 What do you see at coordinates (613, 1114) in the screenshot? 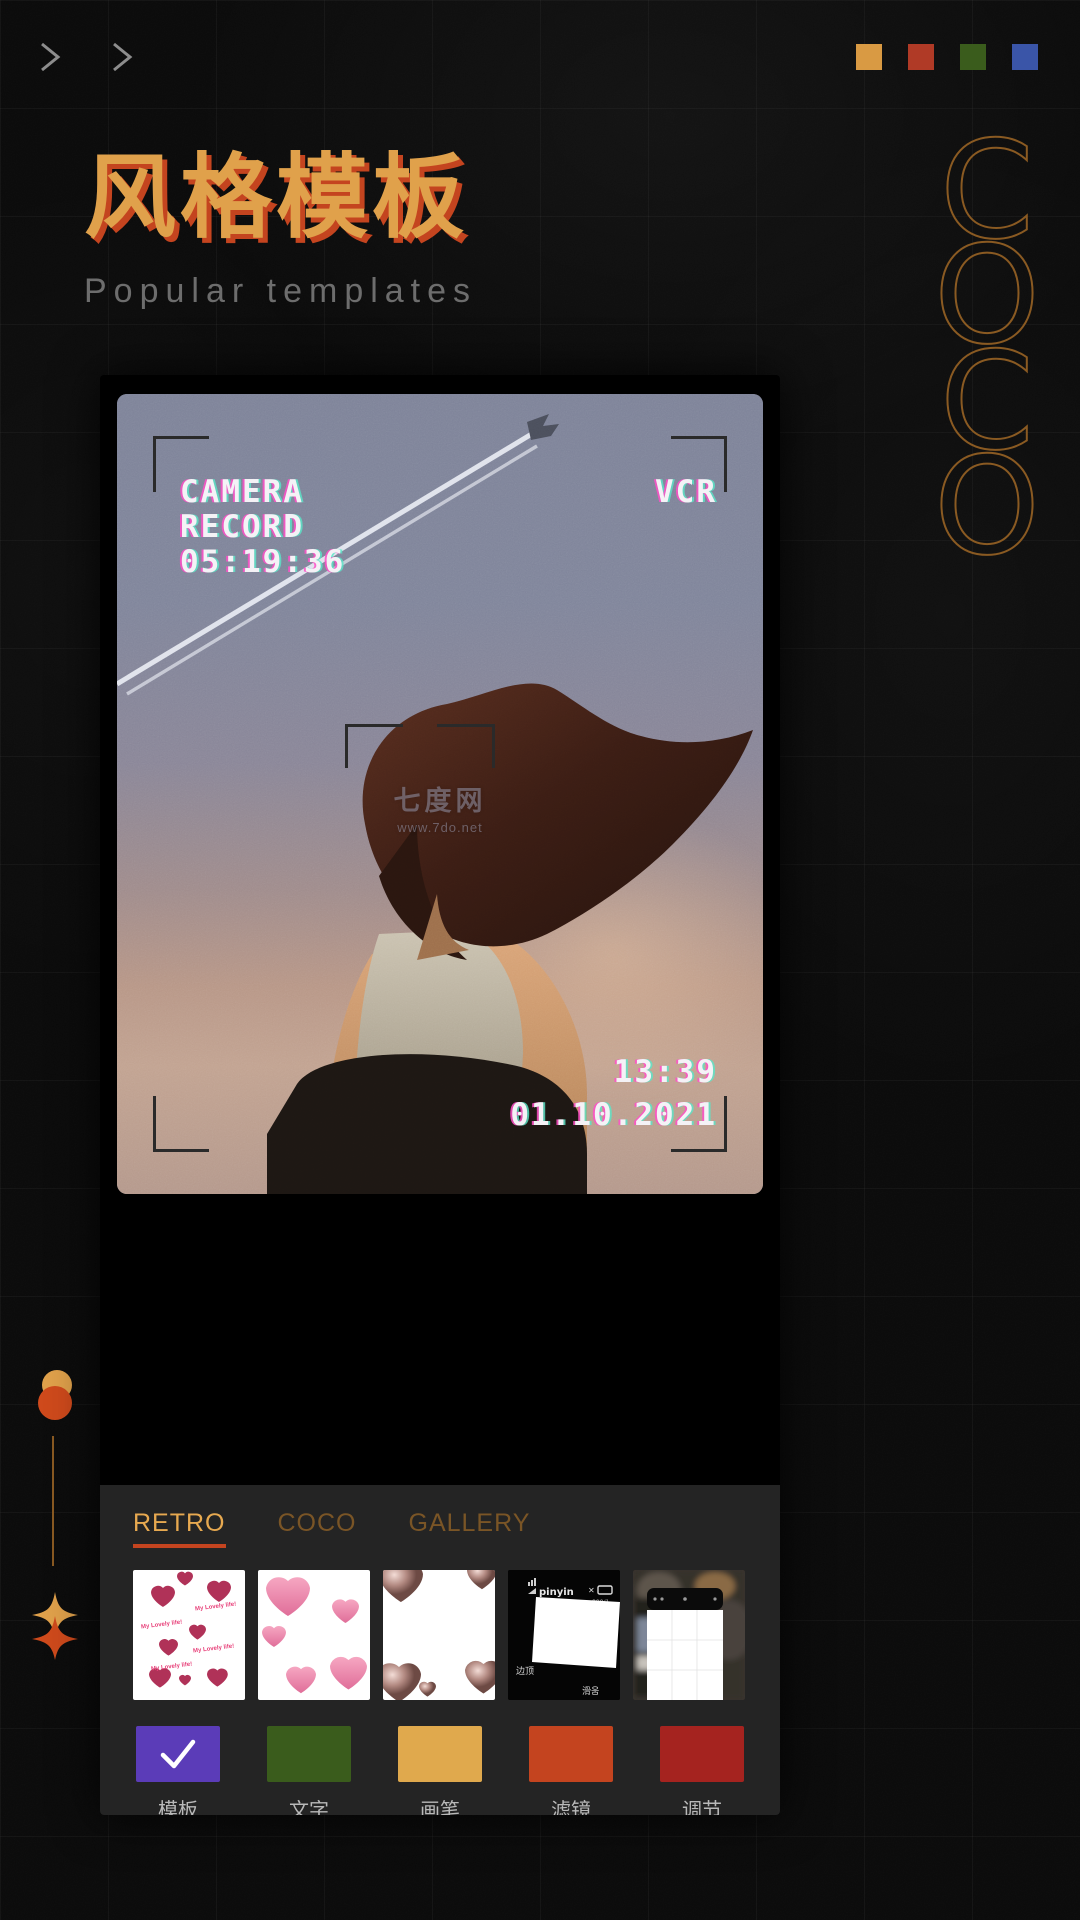
I see `overlay-date: 01.10.2021` at bounding box center [613, 1114].